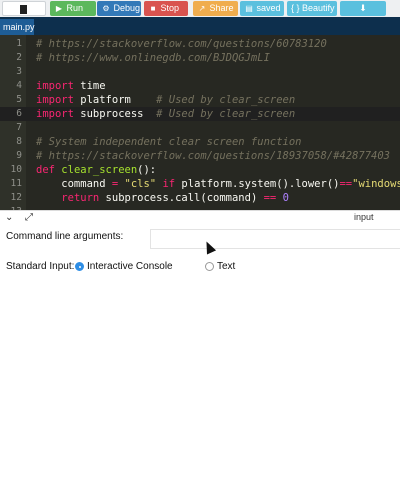  Describe the element at coordinates (29, 218) in the screenshot. I see `expand-icon: ⤢` at that location.